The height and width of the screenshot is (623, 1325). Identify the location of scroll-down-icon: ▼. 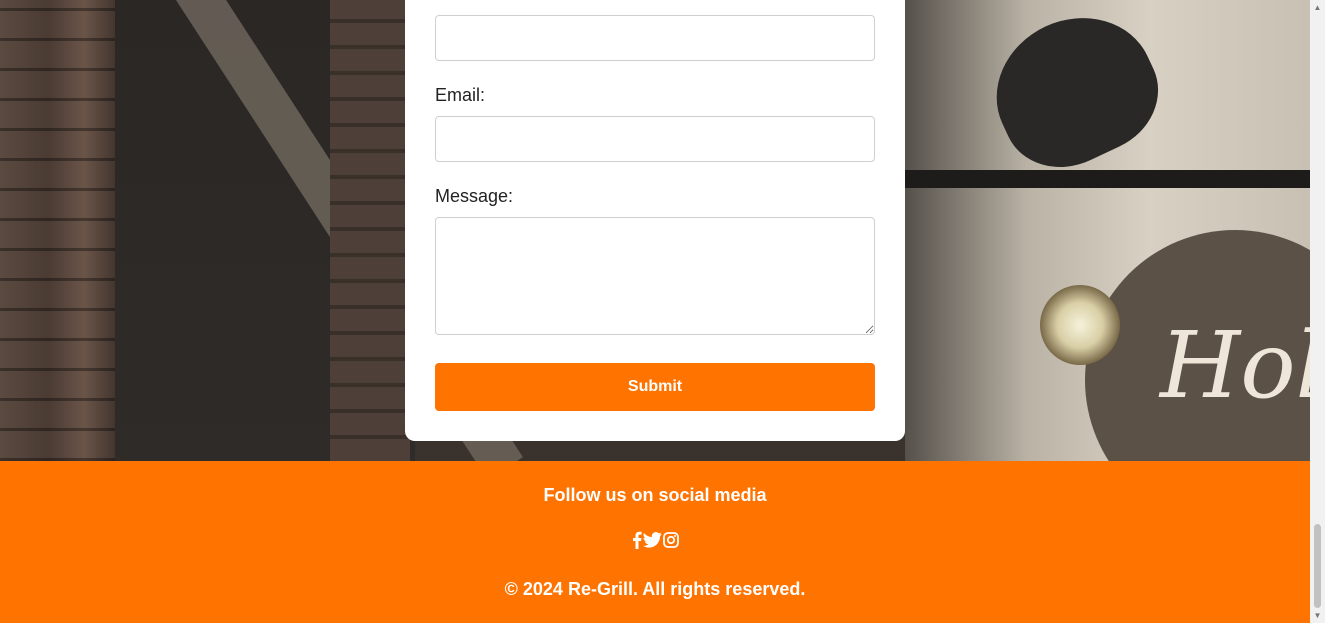
(1317, 615).